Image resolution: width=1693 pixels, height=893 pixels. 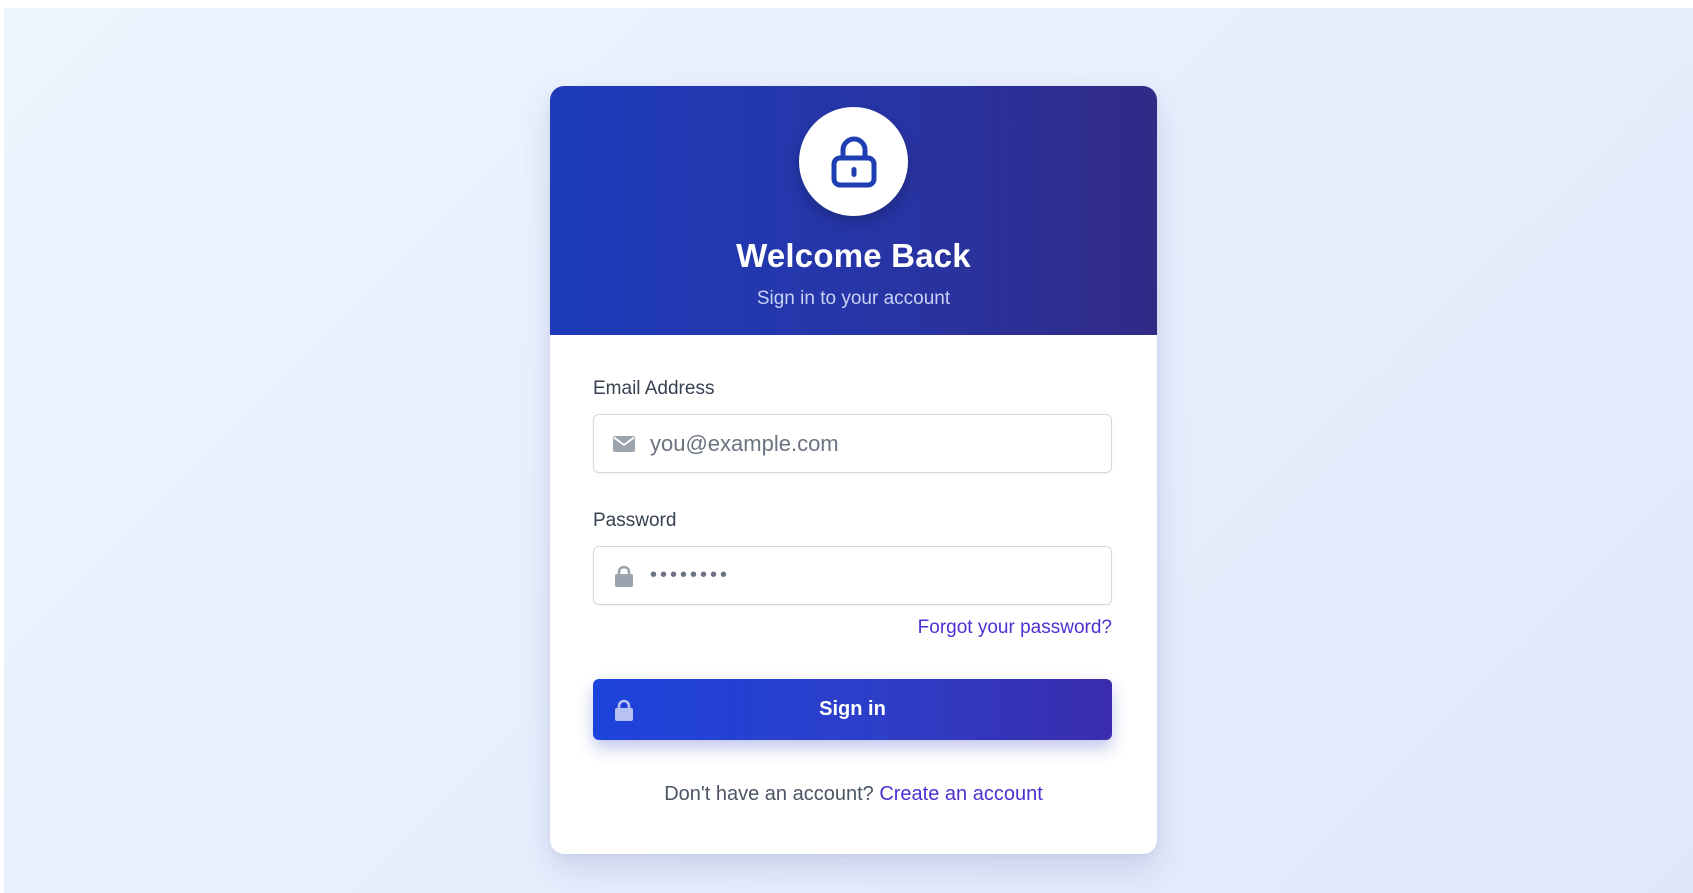 I want to click on signup-prompt-text: Don't have an account?, so click(x=769, y=794).